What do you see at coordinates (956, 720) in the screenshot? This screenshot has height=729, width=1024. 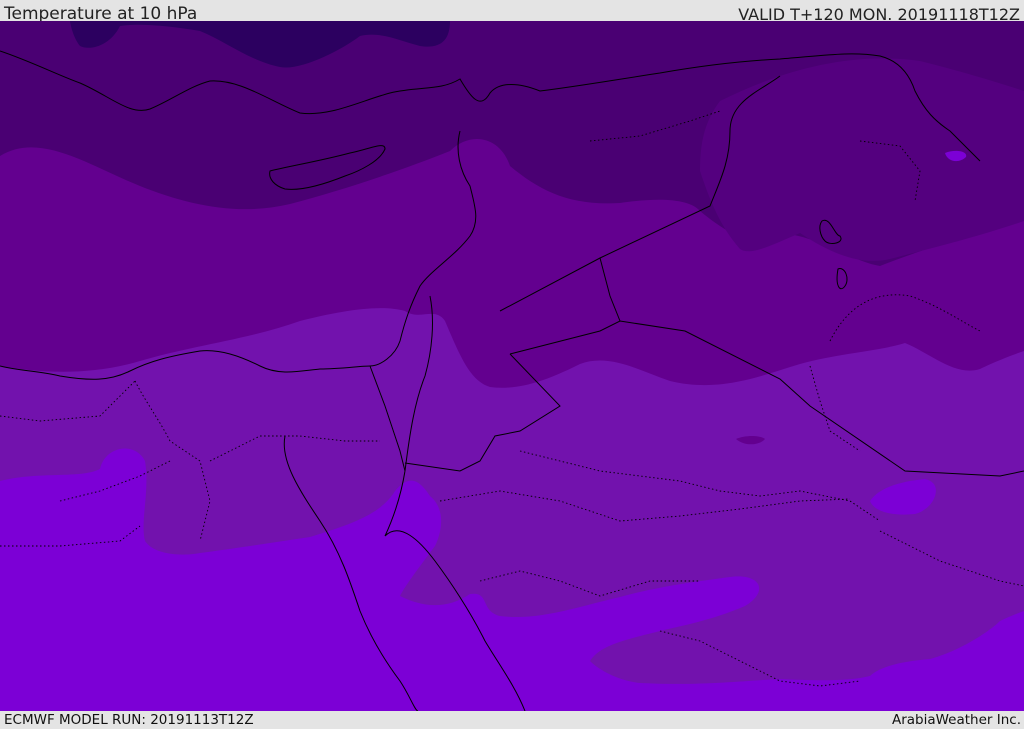 I see `credit-text: ArabiaWeather Inc.` at bounding box center [956, 720].